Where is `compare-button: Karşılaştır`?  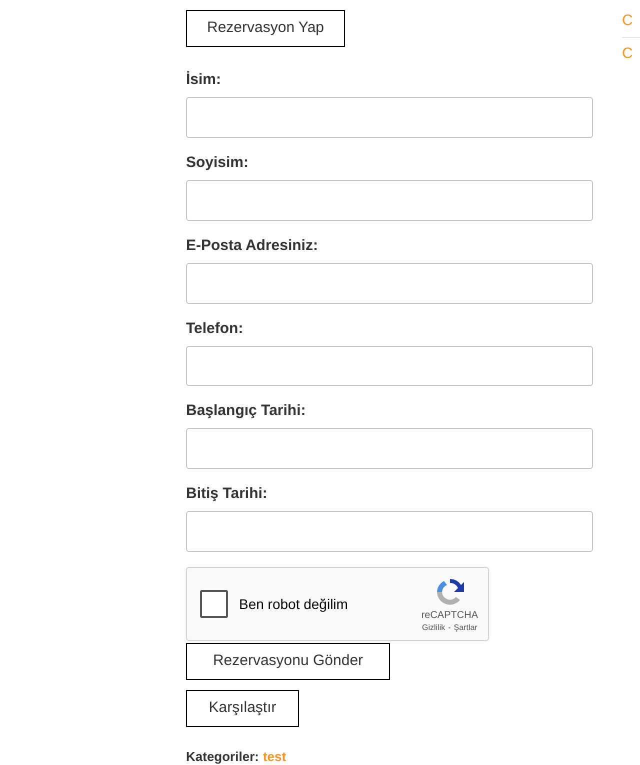
compare-button: Karşılaştır is located at coordinates (242, 708).